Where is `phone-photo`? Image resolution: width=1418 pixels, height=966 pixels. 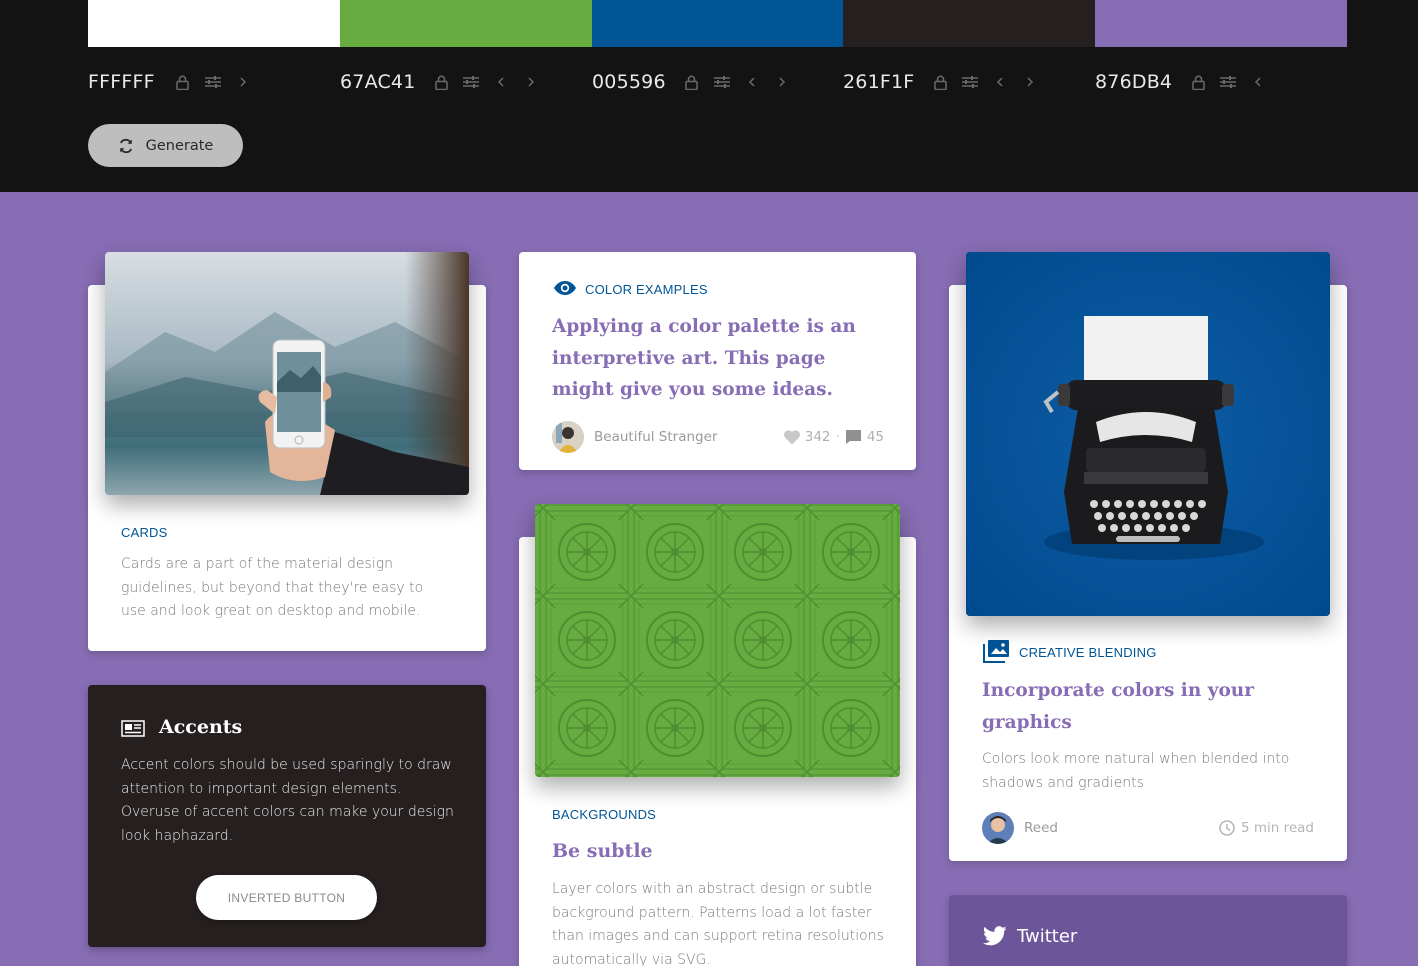
phone-photo is located at coordinates (287, 373).